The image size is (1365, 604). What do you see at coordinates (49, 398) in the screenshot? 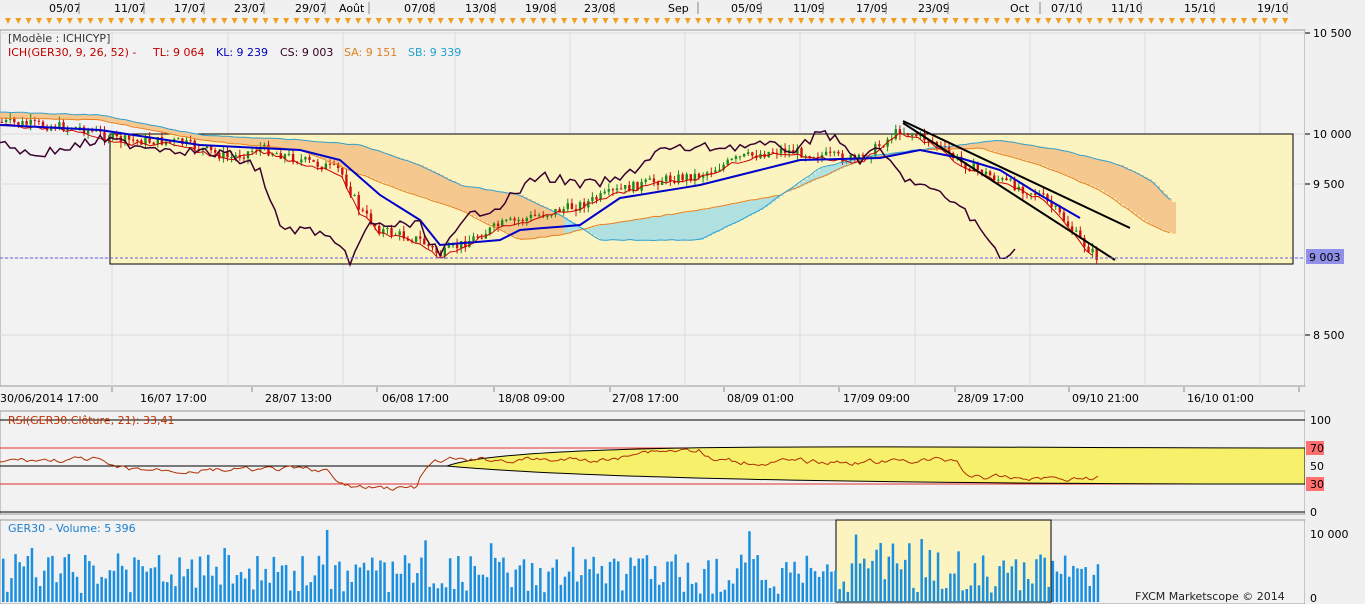
I see `bottom-date-label: 30/06/2014 17:00` at bounding box center [49, 398].